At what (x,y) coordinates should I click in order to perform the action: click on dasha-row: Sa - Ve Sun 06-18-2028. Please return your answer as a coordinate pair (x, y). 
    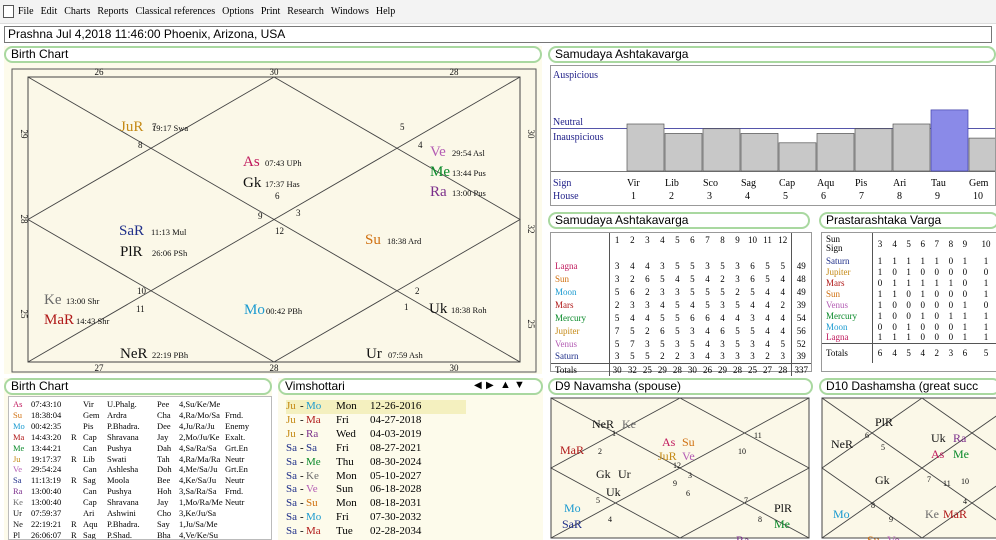
    Looking at the image, I should click on (376, 490).